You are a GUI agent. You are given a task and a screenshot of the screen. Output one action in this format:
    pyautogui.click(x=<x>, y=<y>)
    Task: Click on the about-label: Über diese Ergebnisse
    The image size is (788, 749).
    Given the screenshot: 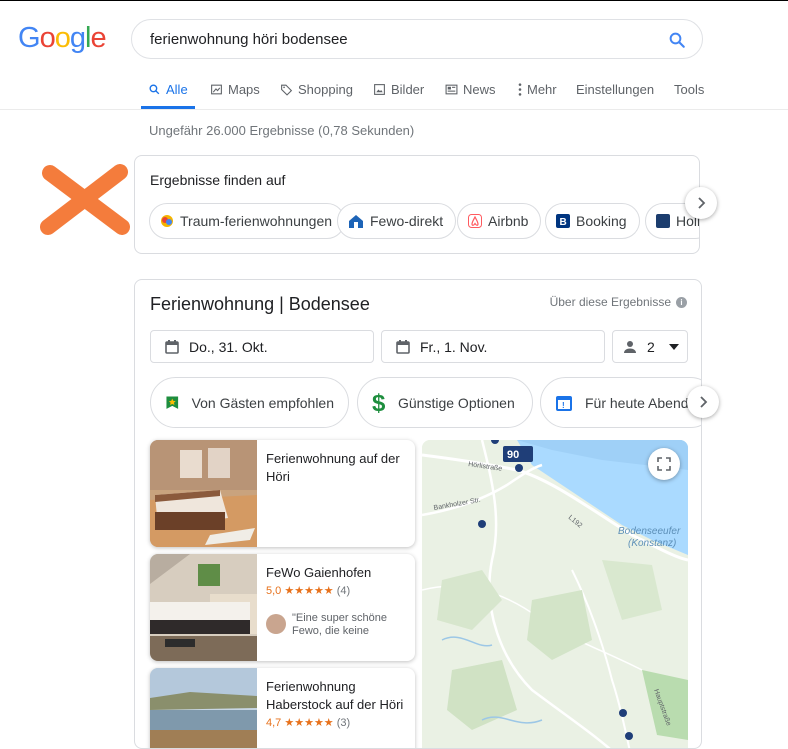 What is the action you would take?
    pyautogui.click(x=610, y=302)
    